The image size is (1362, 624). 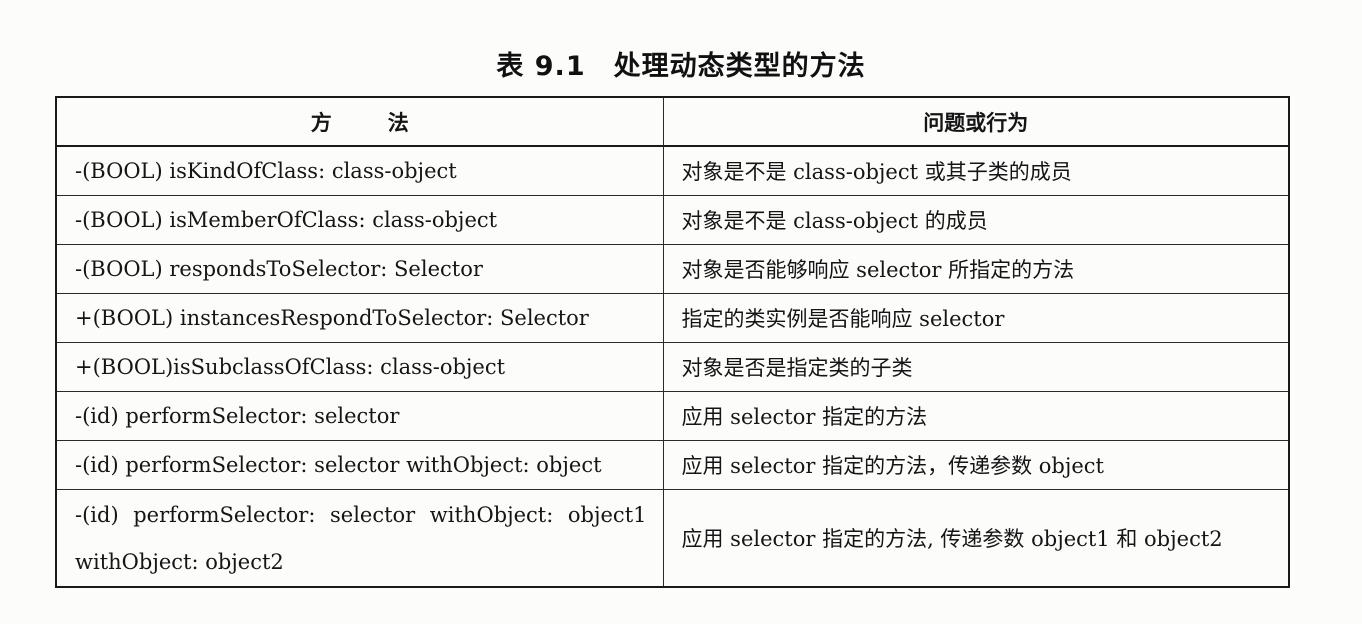 I want to click on method-cell: -(BOOL) isMemberOfClass: class-object, so click(x=359, y=220).